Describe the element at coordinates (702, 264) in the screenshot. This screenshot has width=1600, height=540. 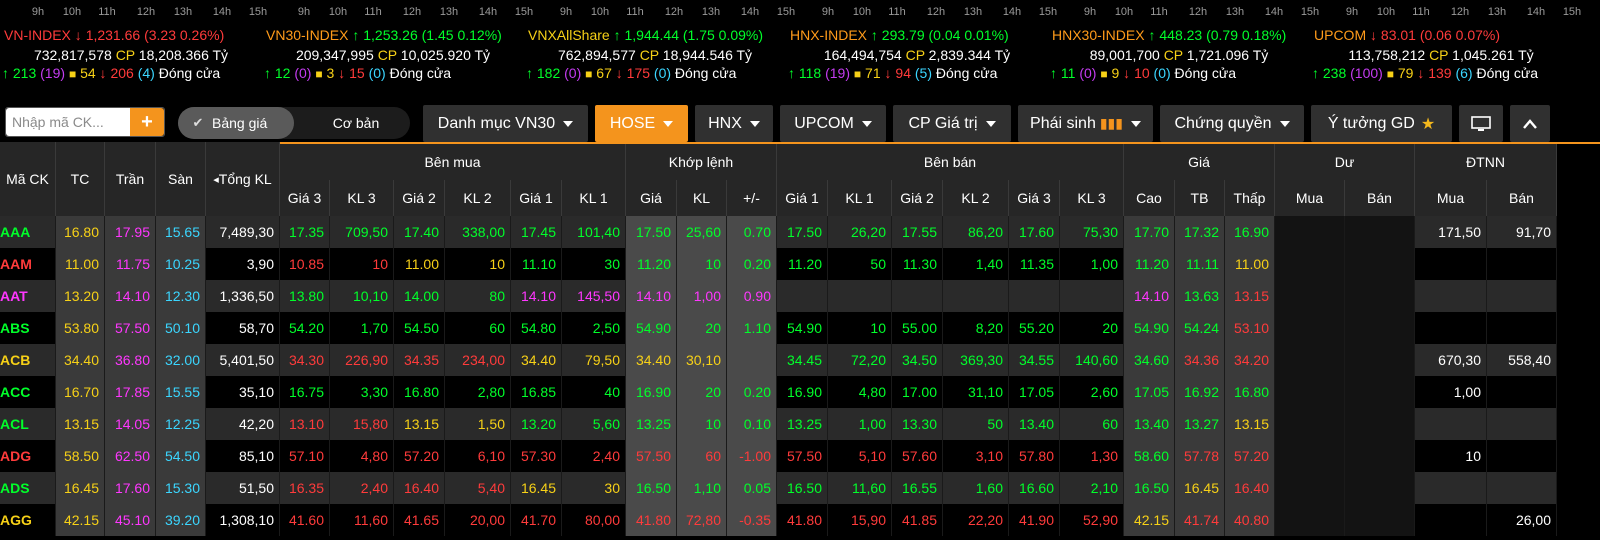
I see `match-cell: 10` at that location.